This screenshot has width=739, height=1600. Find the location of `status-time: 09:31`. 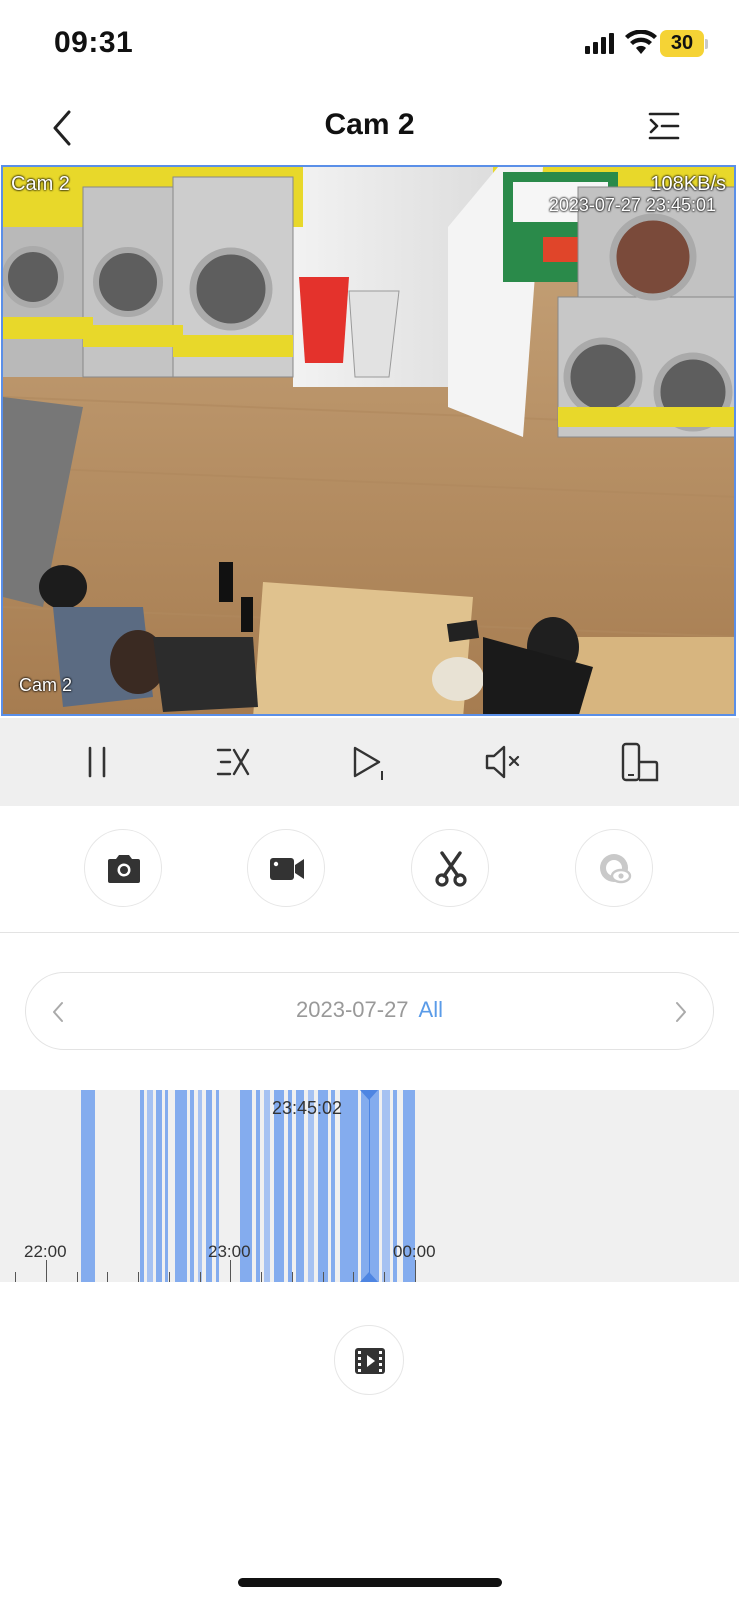

status-time: 09:31 is located at coordinates (94, 42).